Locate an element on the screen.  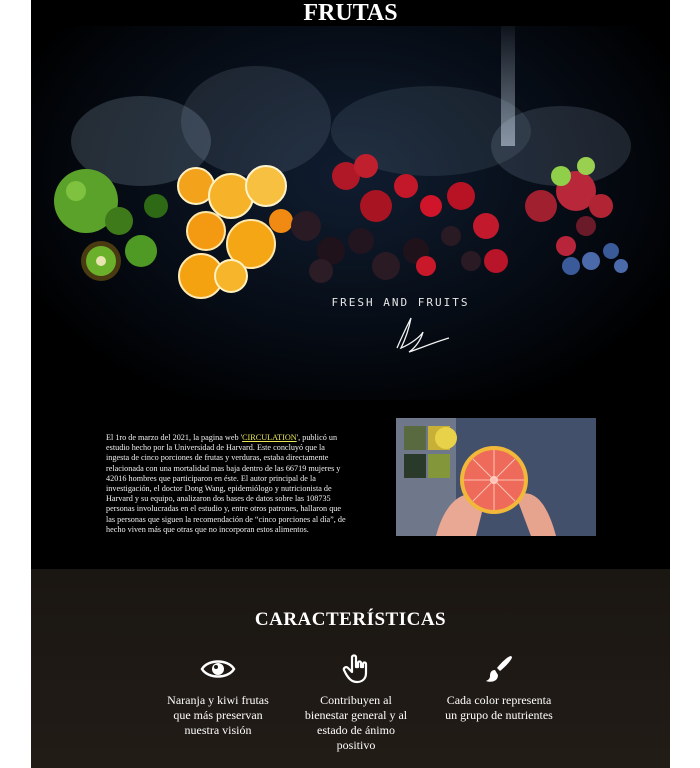
hero-tagline: FRESH AND FRUITS is located at coordinates (400, 302).